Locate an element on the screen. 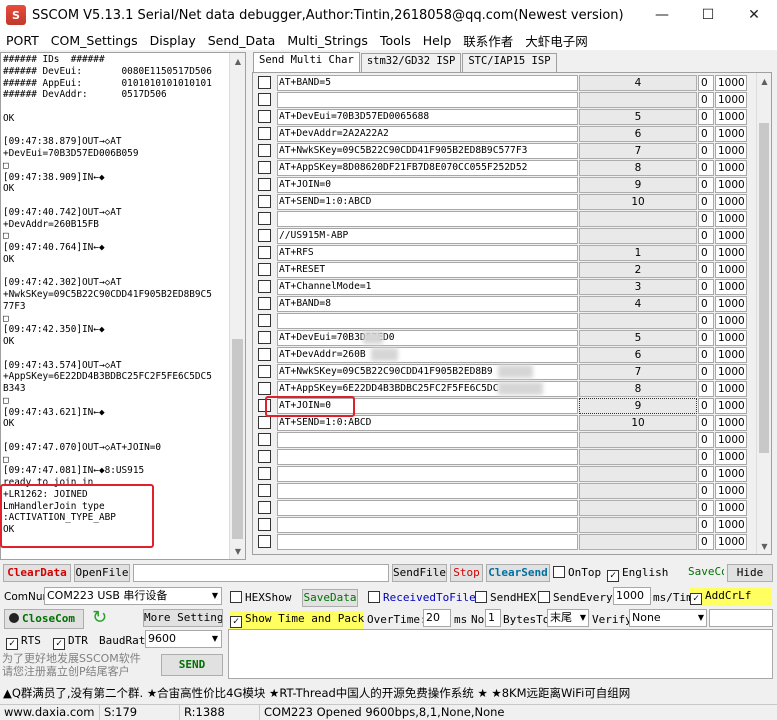 This screenshot has width=777, height=720. open-file-button: OpenFile is located at coordinates (102, 573).